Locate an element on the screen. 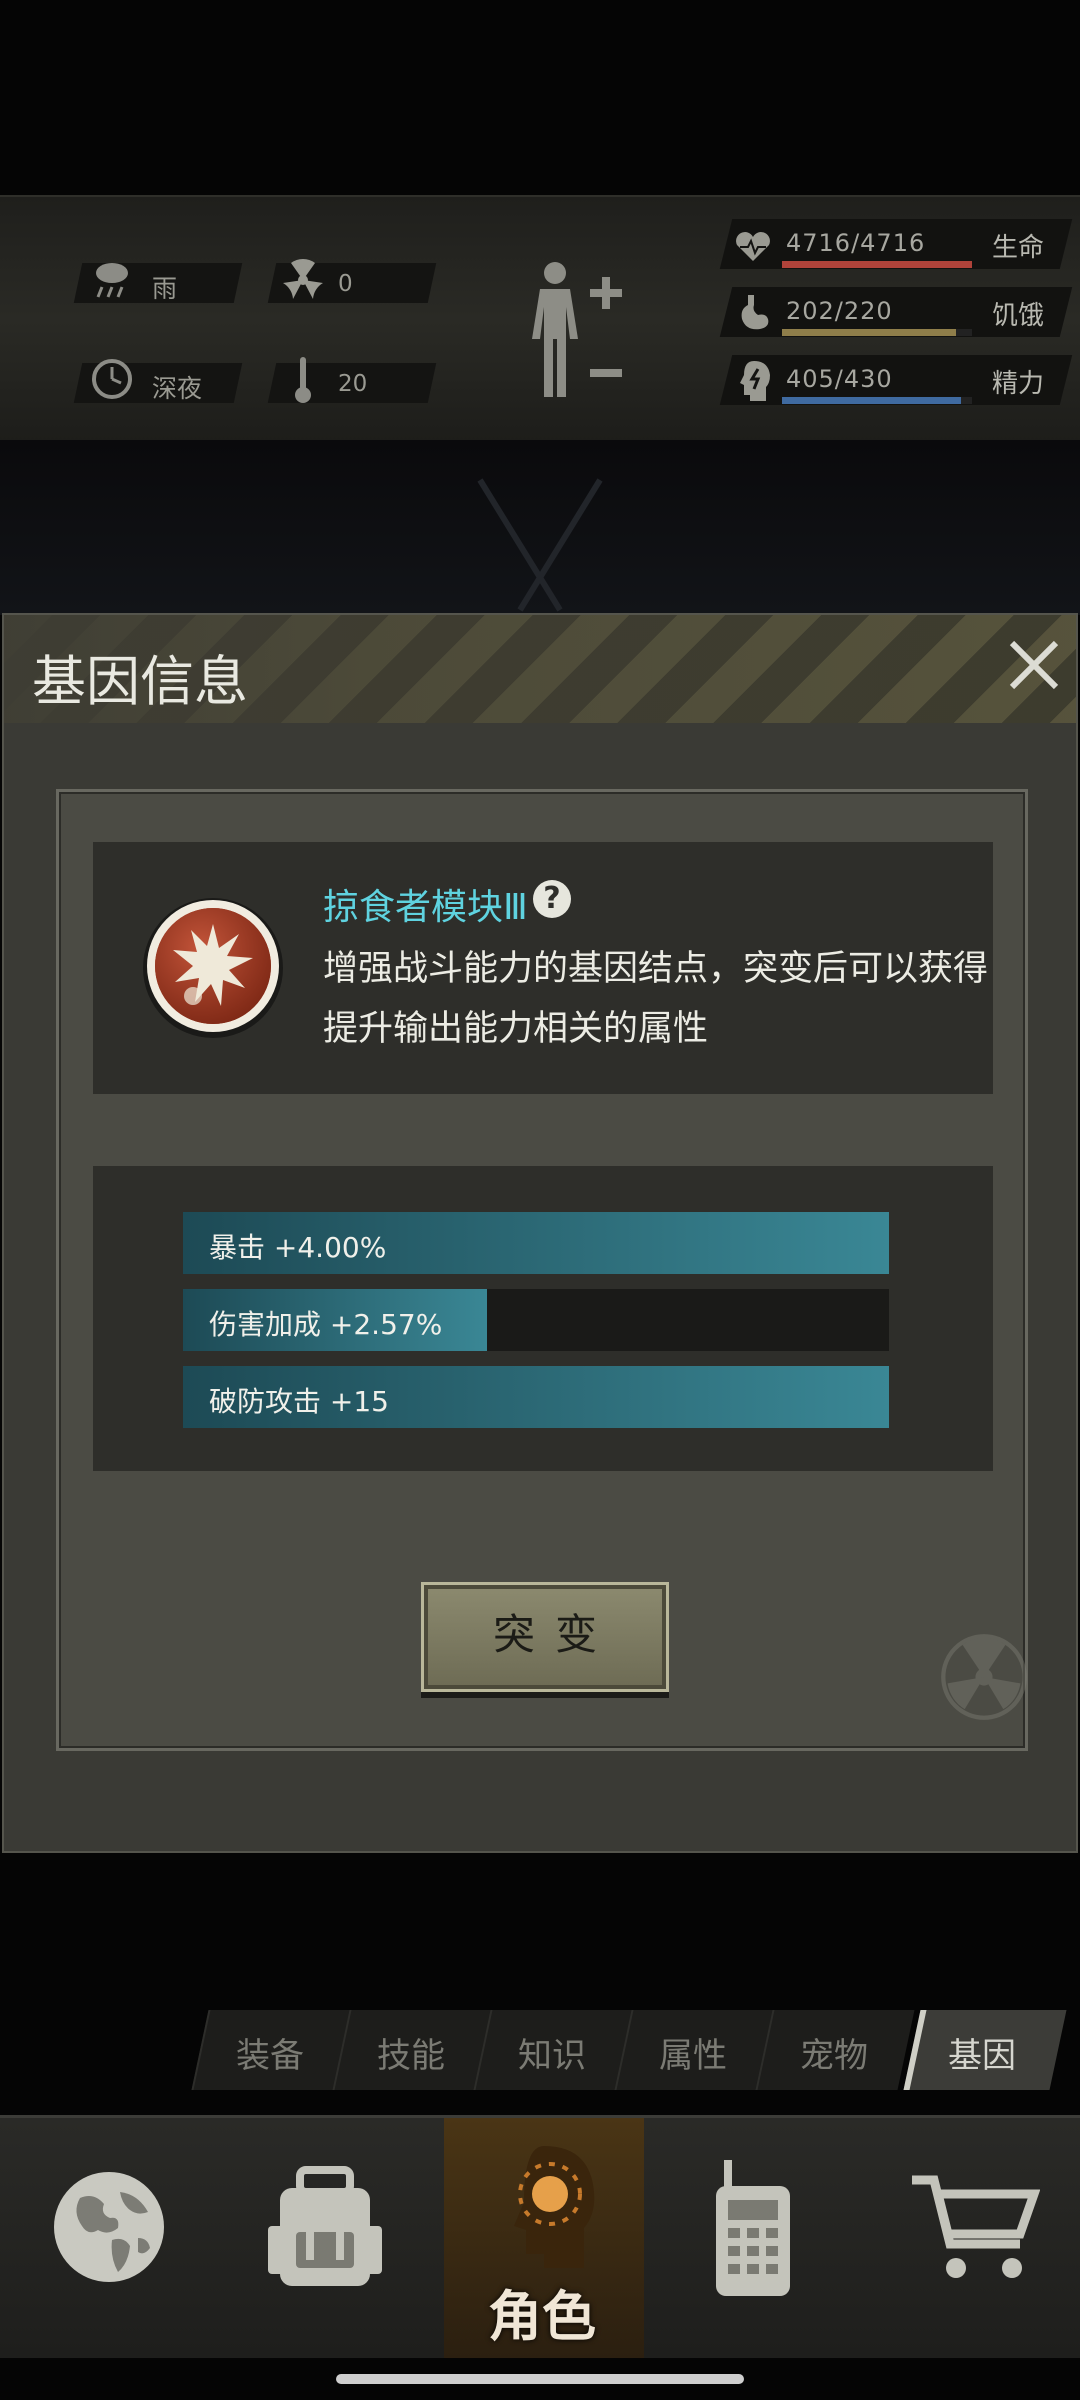 Image resolution: width=1080 pixels, height=2400 pixels. energy-head-icon is located at coordinates (755, 381).